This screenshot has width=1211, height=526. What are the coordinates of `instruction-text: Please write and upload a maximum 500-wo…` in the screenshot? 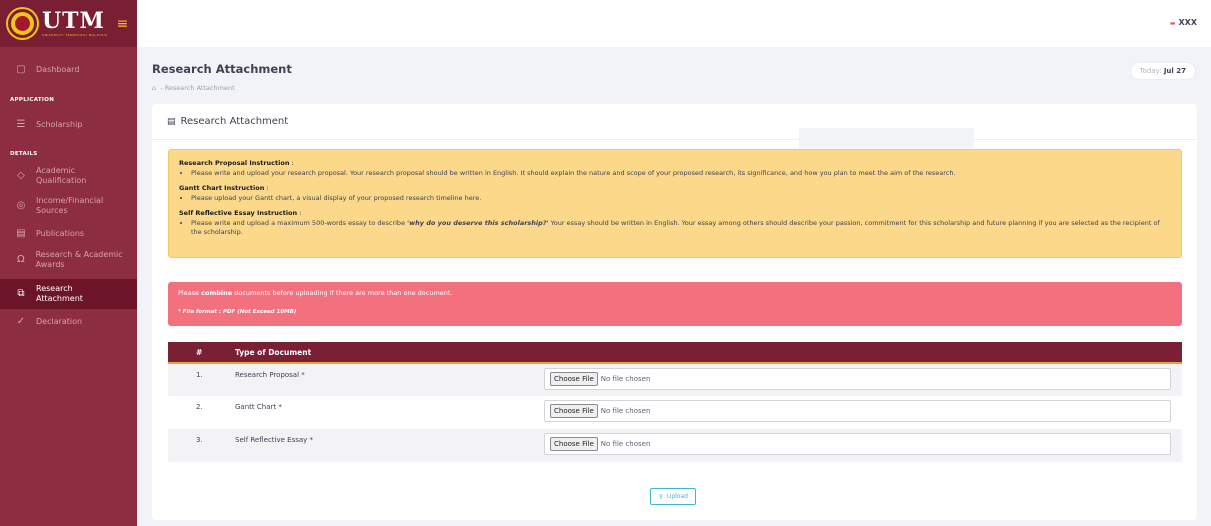 It's located at (681, 228).